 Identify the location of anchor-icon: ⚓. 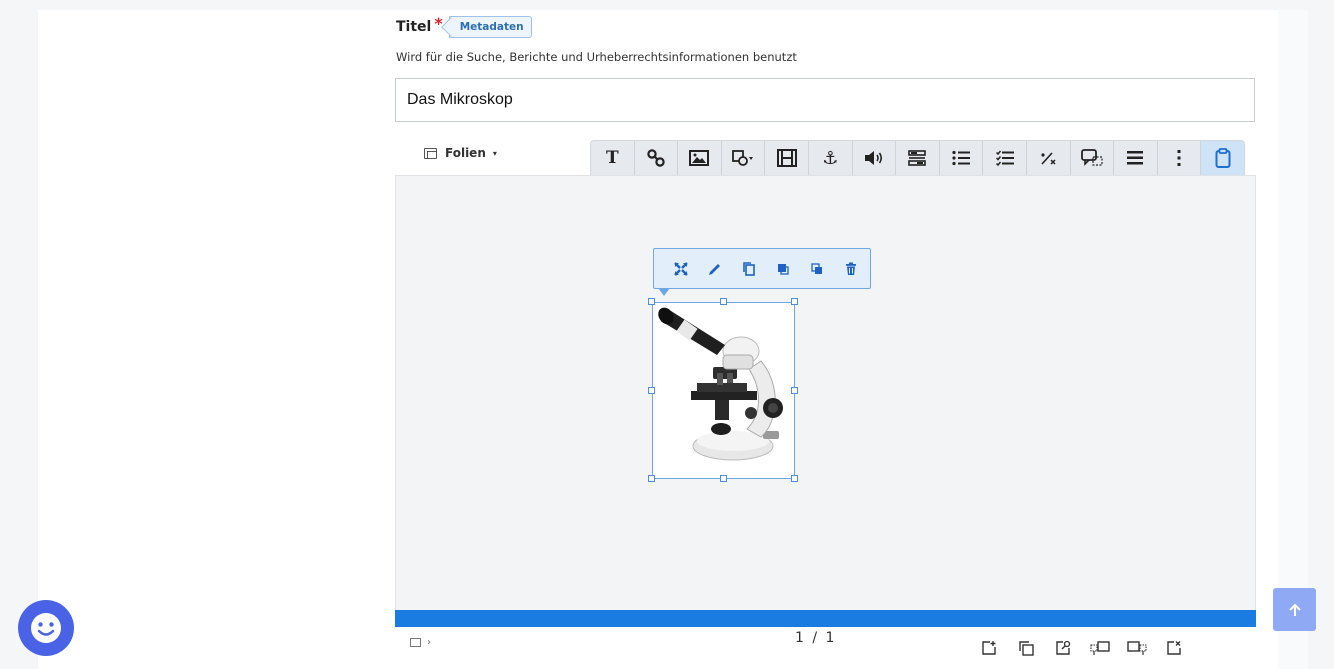
(830, 158).